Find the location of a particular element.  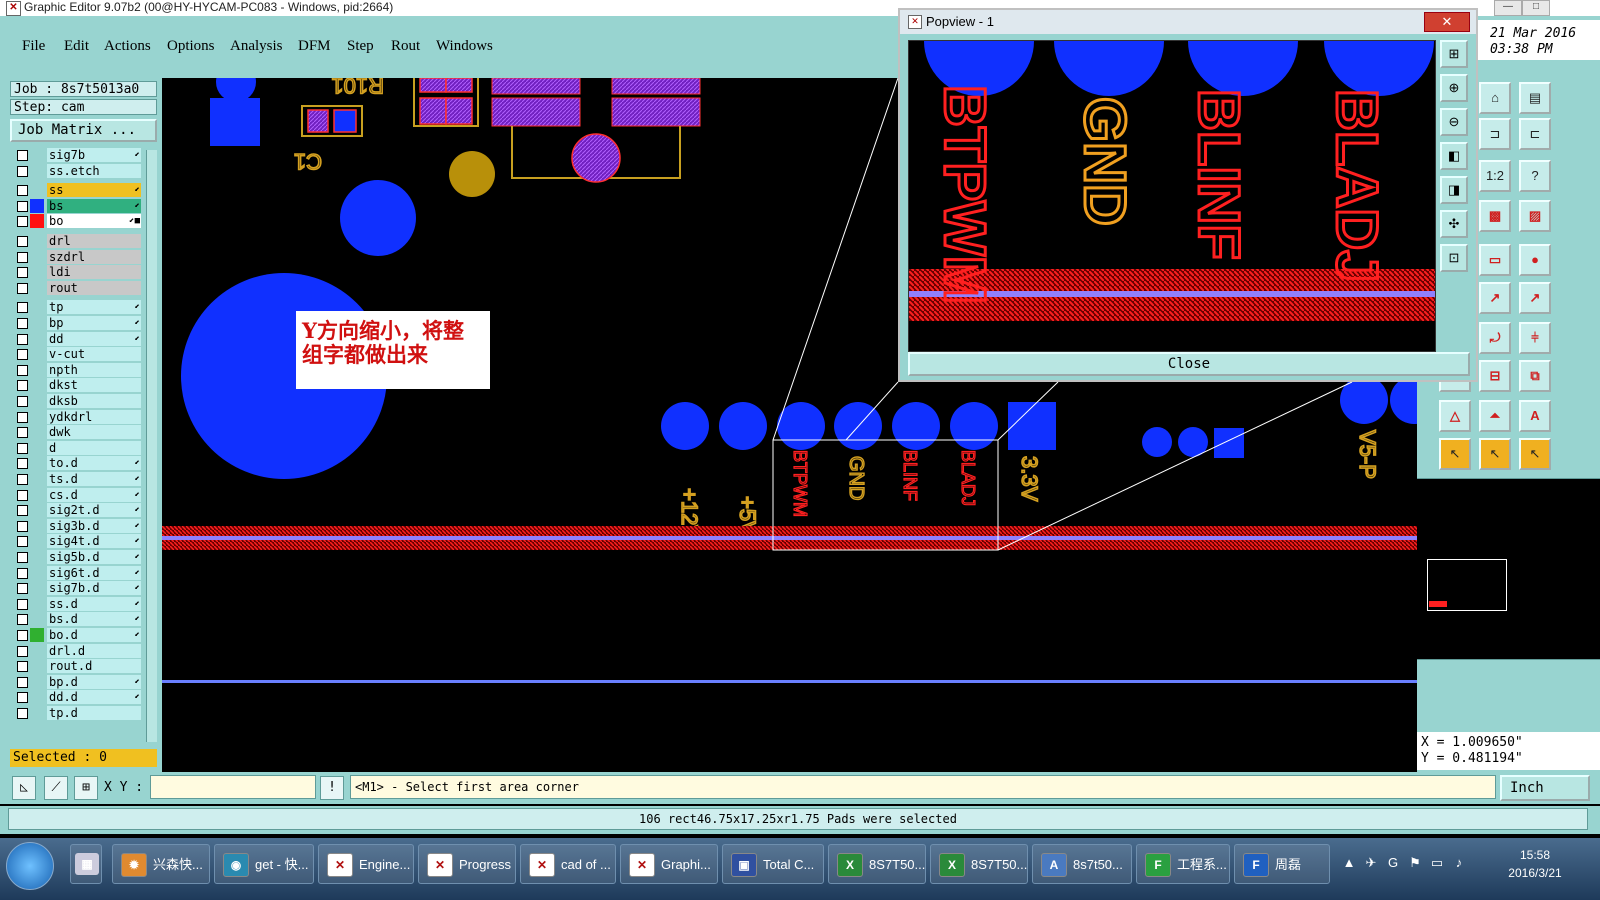

taskbar-pinned-calculator: ▦ is located at coordinates (86, 864).